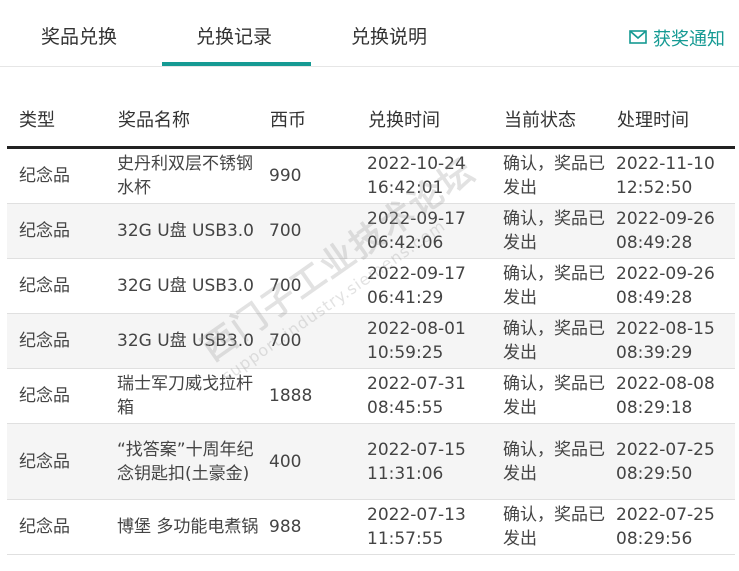 The height and width of the screenshot is (571, 739). I want to click on tab-prize-exchange: 奖品兑换, so click(79, 35).